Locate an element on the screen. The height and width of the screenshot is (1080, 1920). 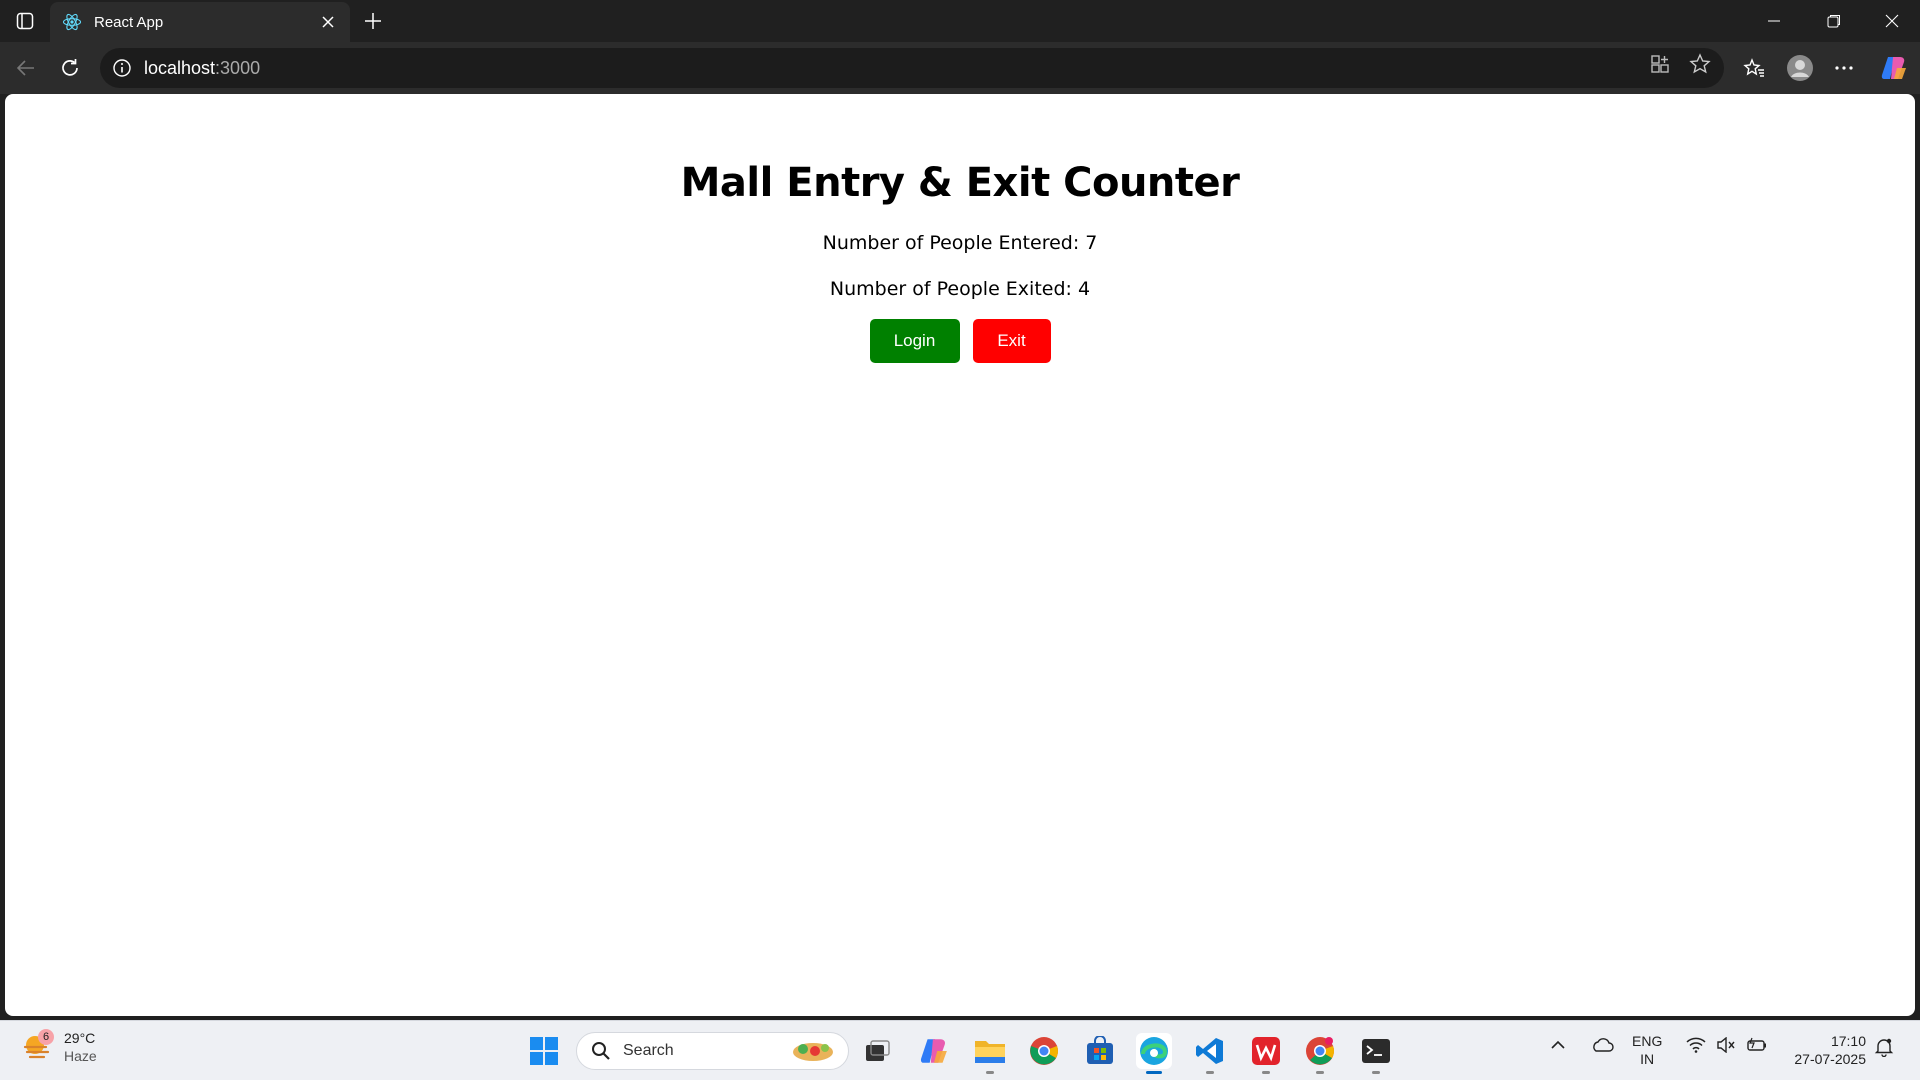
app-available-icon is located at coordinates (1660, 64).